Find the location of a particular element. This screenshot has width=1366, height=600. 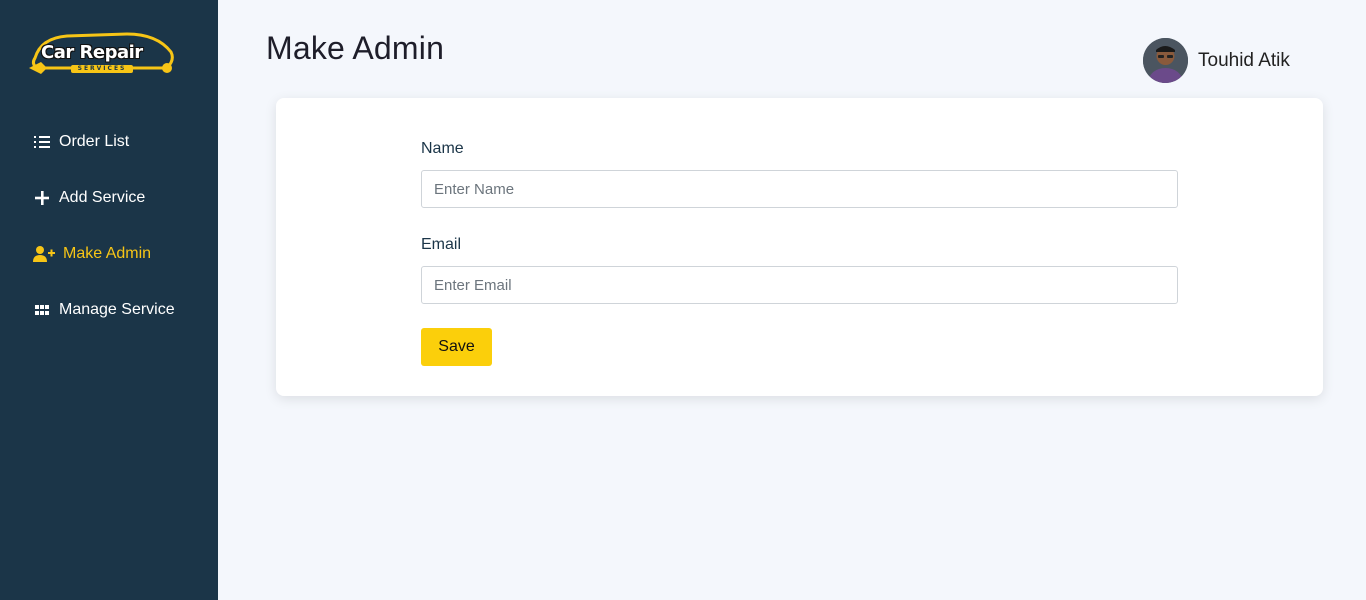

sidebar-item-order-list: Order List is located at coordinates (109, 142).